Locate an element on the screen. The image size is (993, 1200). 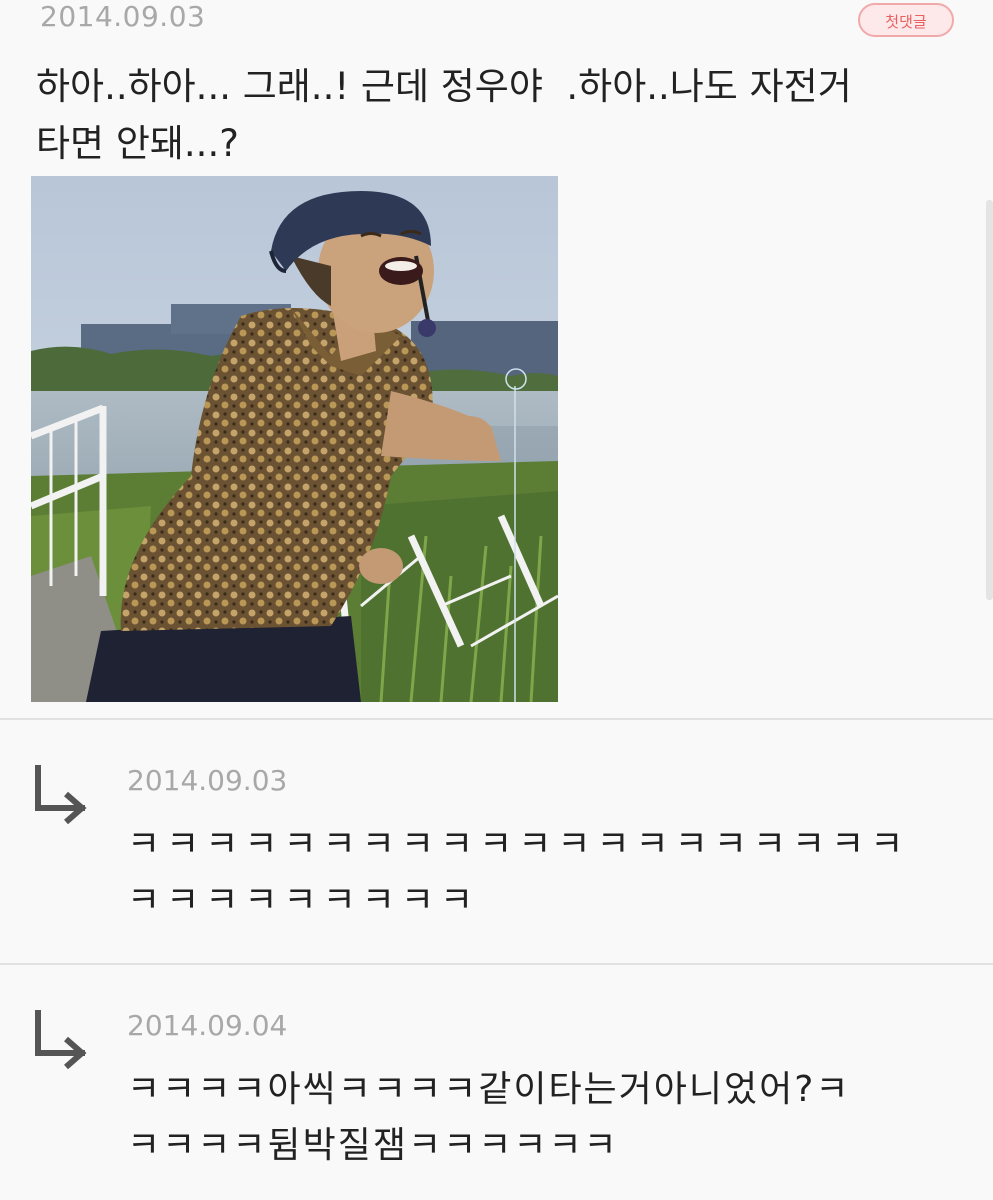
reply-text: ㅋㅋㅋㅋㅋㅋㅋㅋㅋㅋㅋㅋㅋㅋㅋㅋㅋㅋㅋㅋ ㅋㅋㅋㅋㅋㅋㅋㅋㅋ is located at coordinates (518, 872).